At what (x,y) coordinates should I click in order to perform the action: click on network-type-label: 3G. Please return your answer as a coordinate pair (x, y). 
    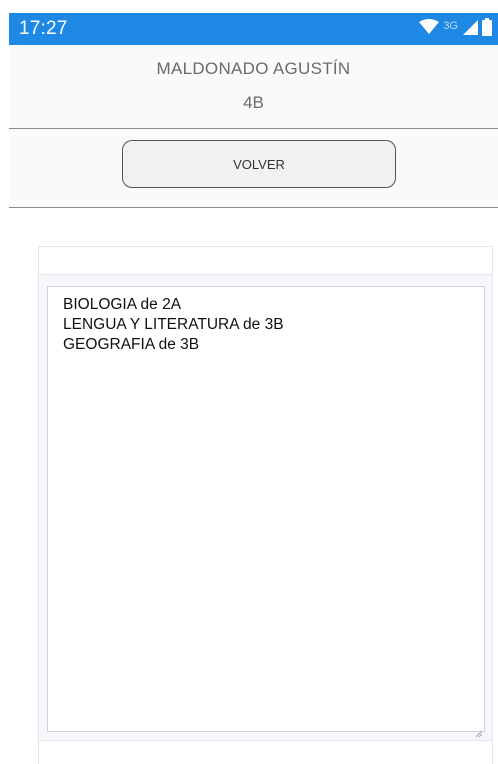
    Looking at the image, I should click on (450, 25).